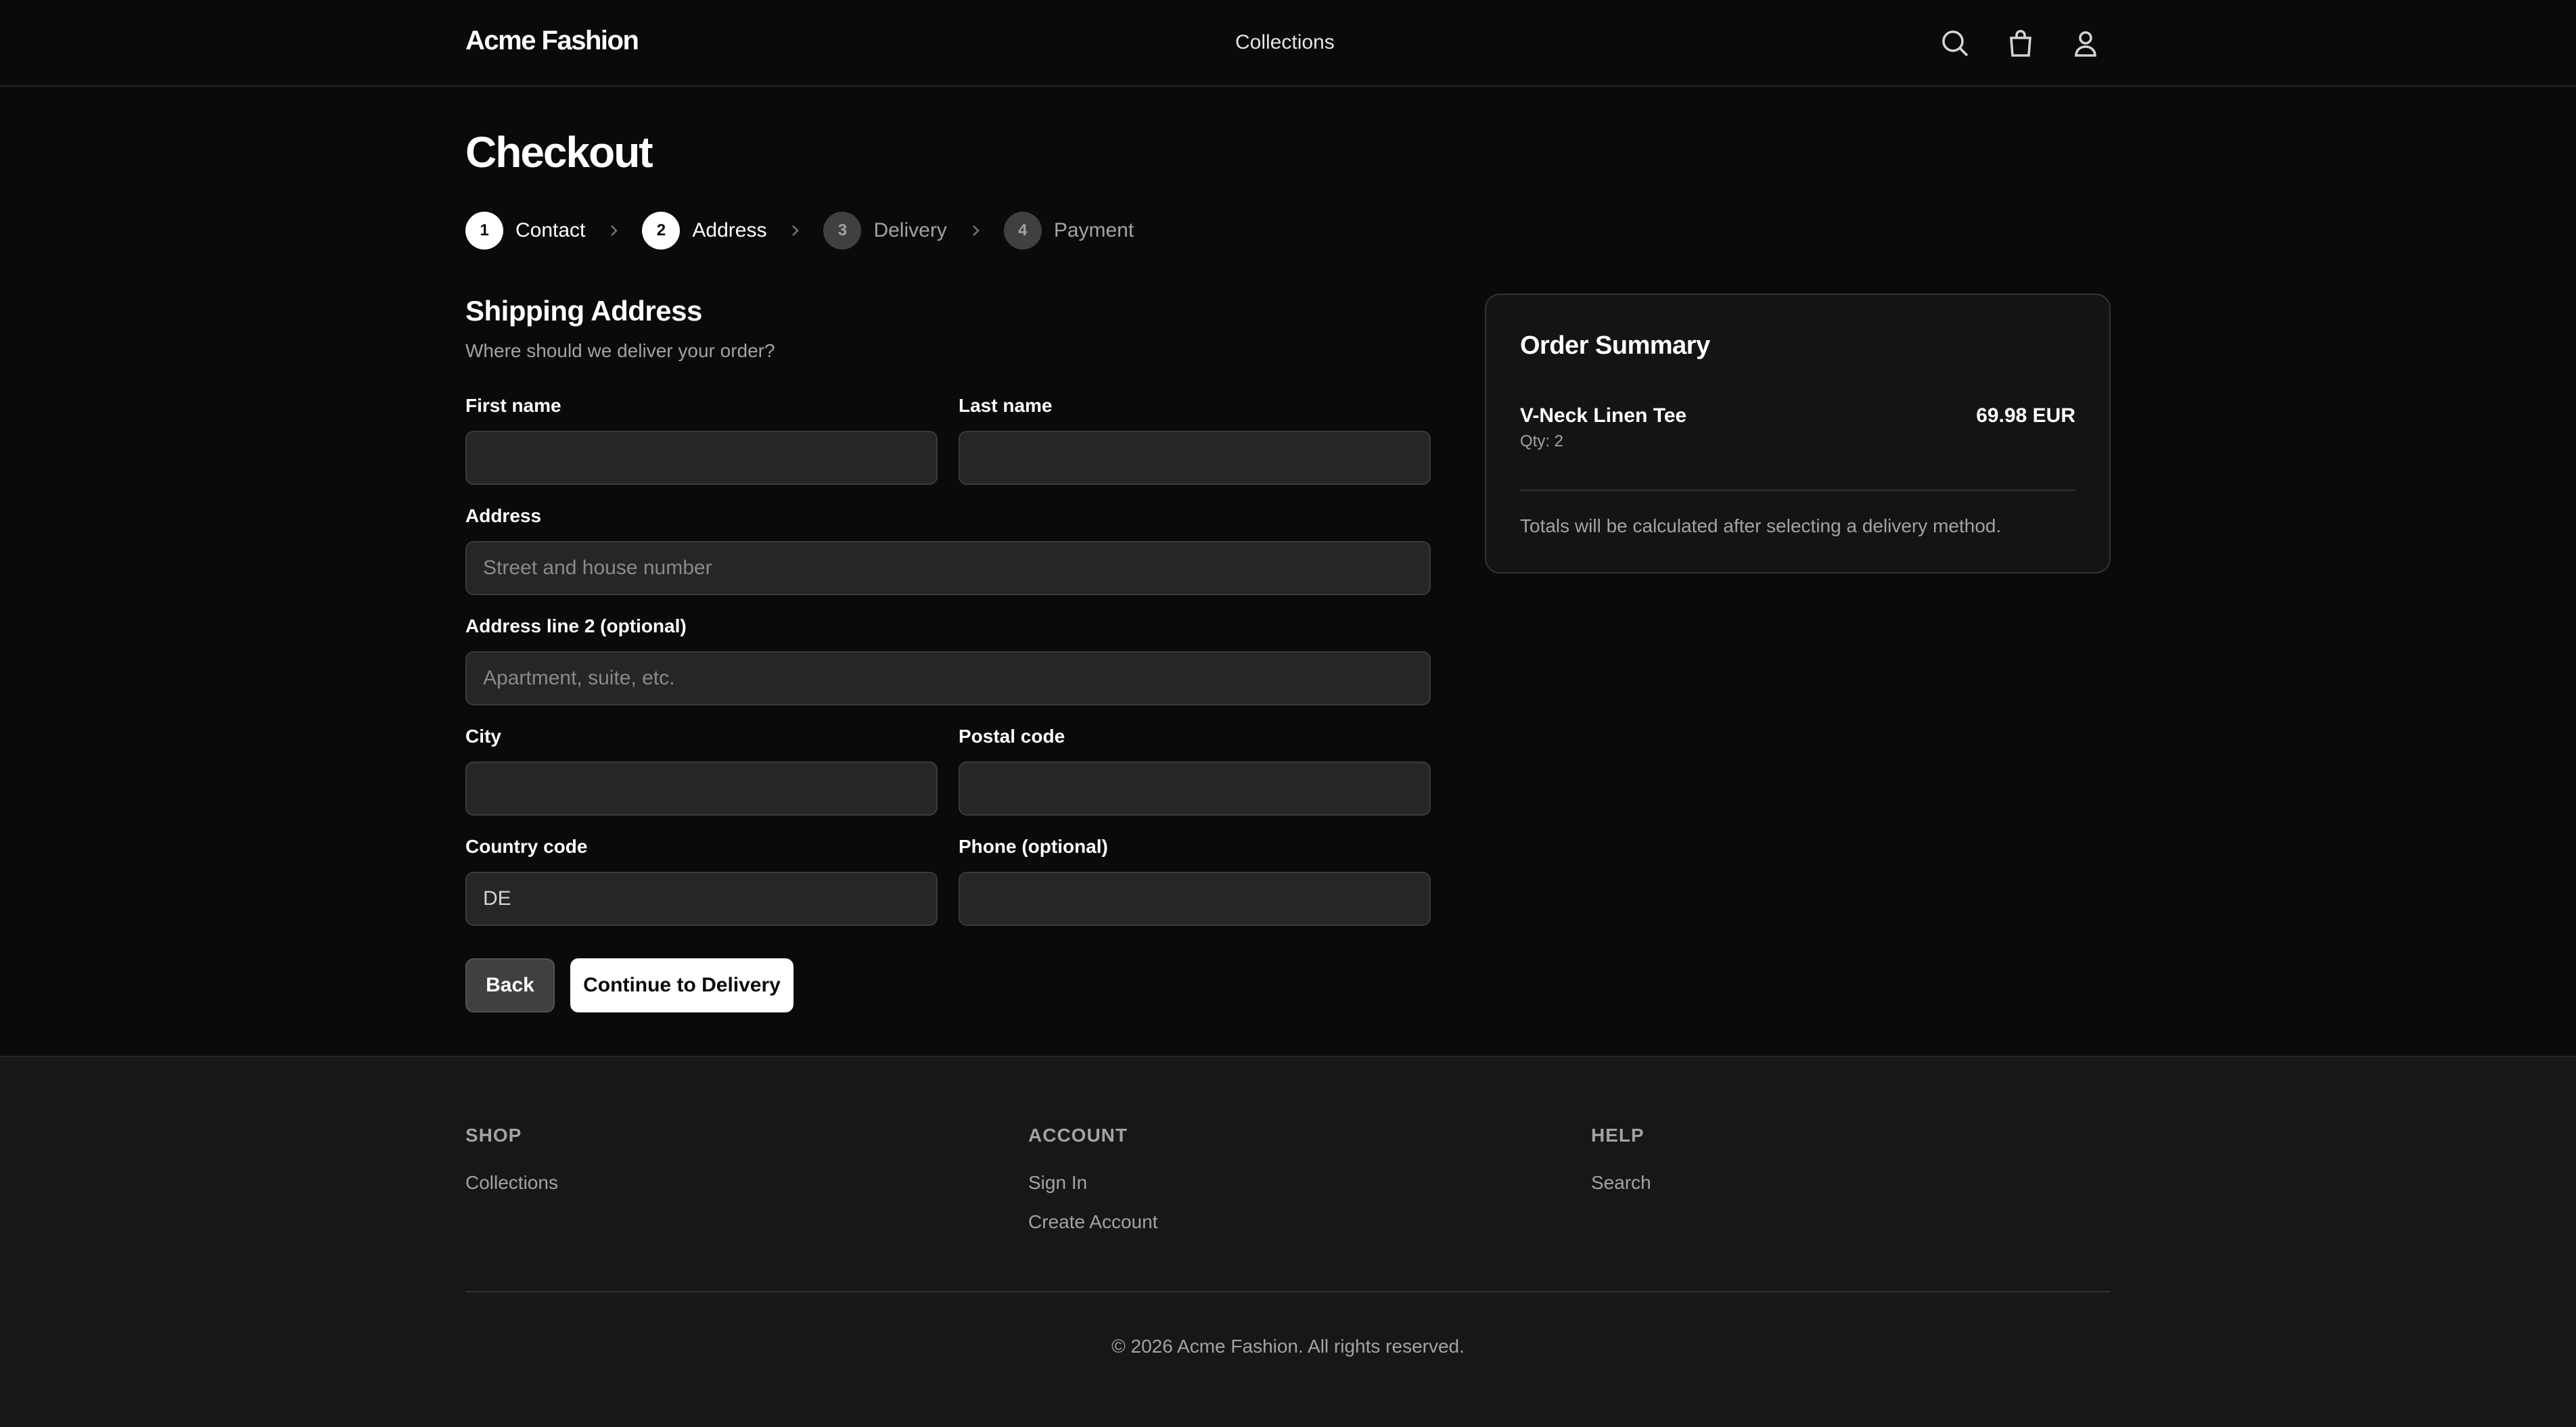 The width and height of the screenshot is (2576, 1427). What do you see at coordinates (1022, 231) in the screenshot?
I see `step-number: 4` at bounding box center [1022, 231].